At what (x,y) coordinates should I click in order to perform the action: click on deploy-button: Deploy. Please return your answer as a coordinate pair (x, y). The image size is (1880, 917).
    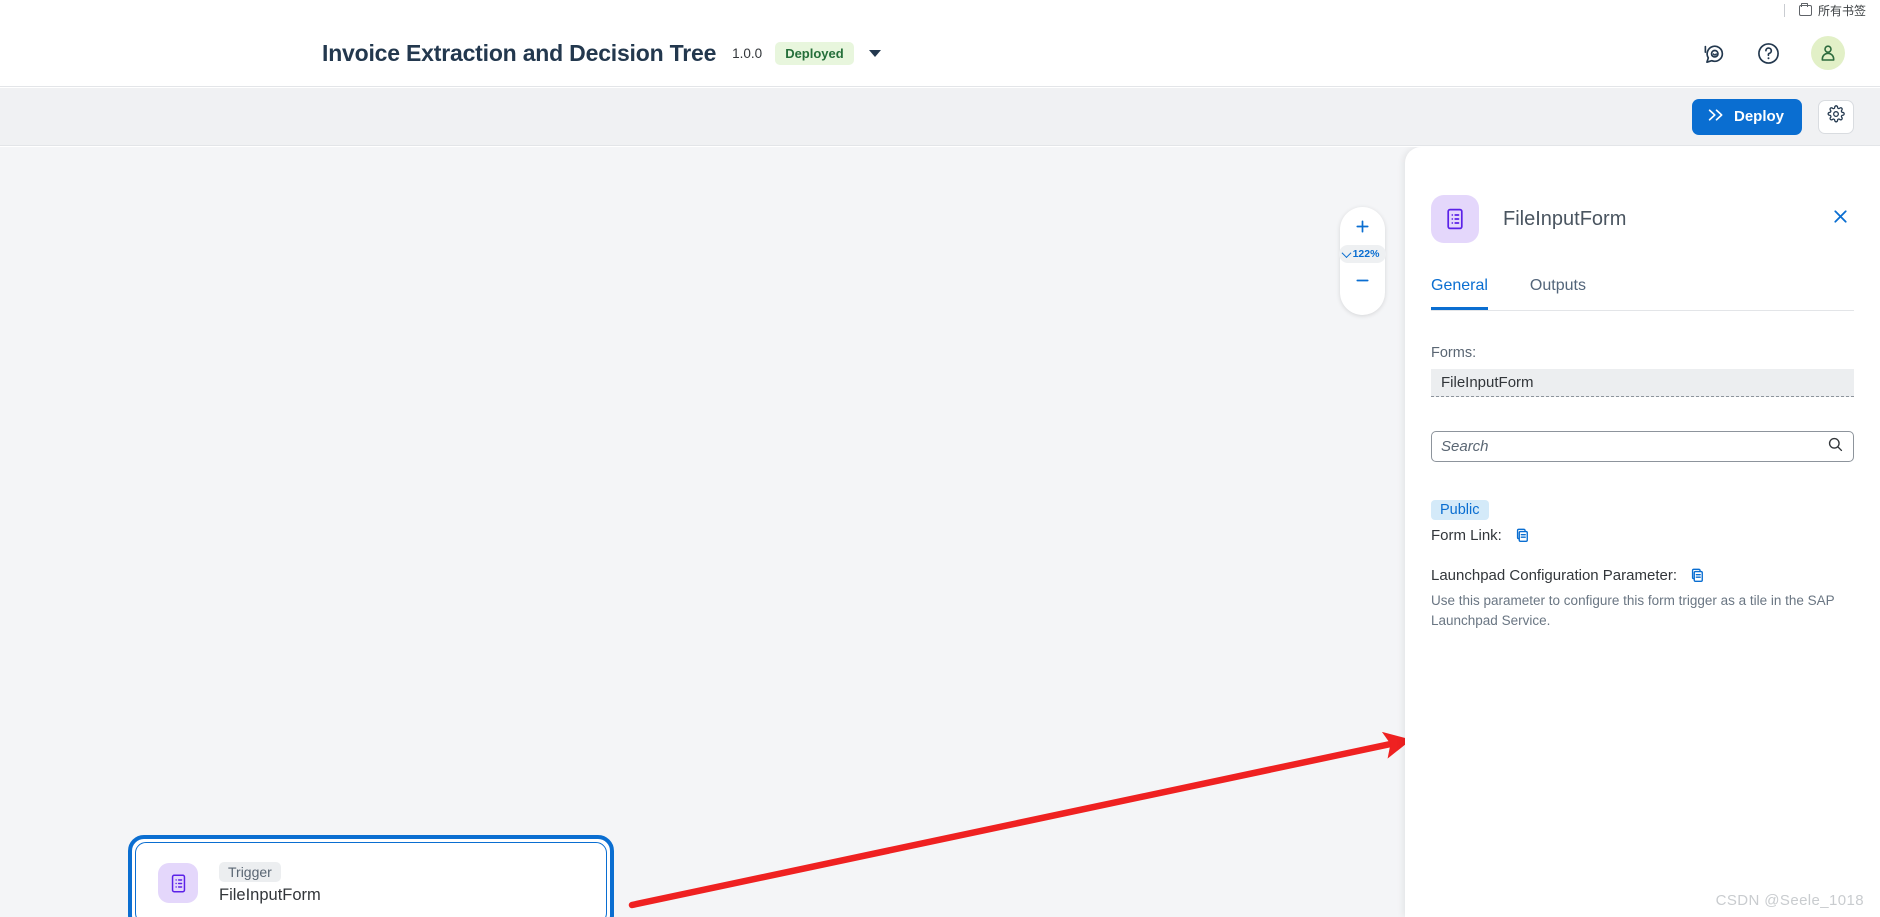
    Looking at the image, I should click on (1746, 116).